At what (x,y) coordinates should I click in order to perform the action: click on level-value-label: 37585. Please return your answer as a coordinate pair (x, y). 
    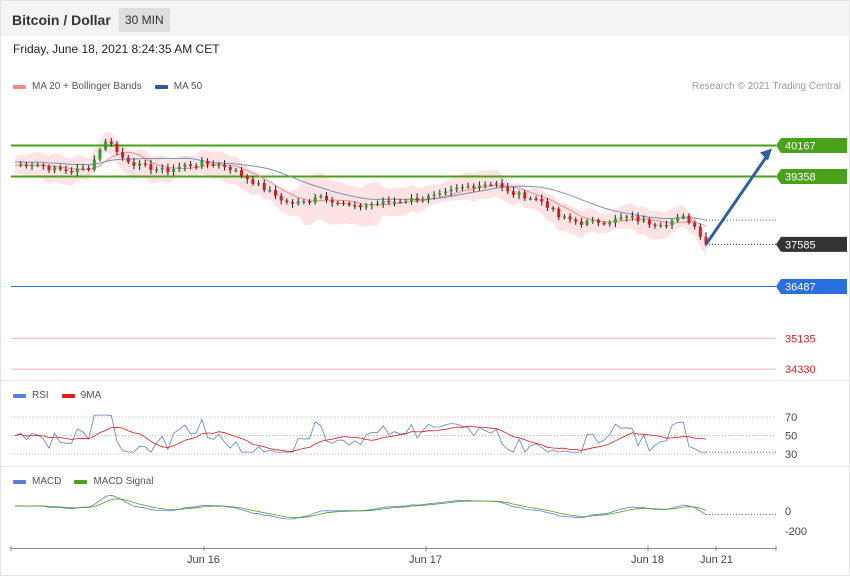
    Looking at the image, I should click on (800, 245).